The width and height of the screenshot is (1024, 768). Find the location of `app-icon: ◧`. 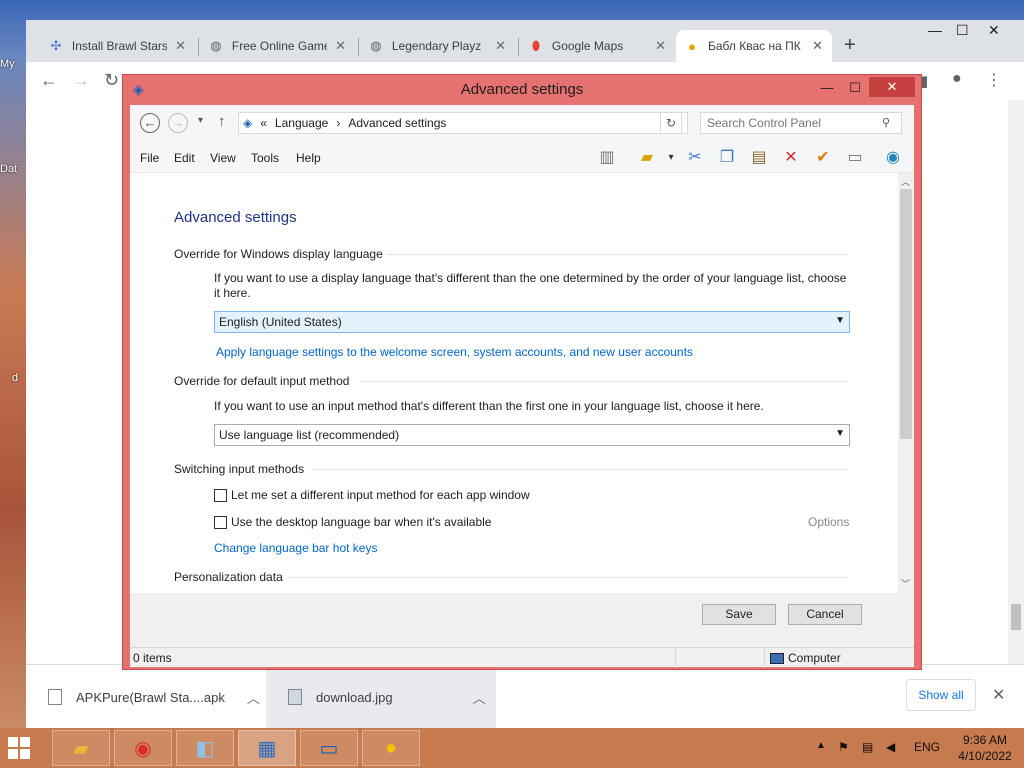

app-icon: ◧ is located at coordinates (205, 748).